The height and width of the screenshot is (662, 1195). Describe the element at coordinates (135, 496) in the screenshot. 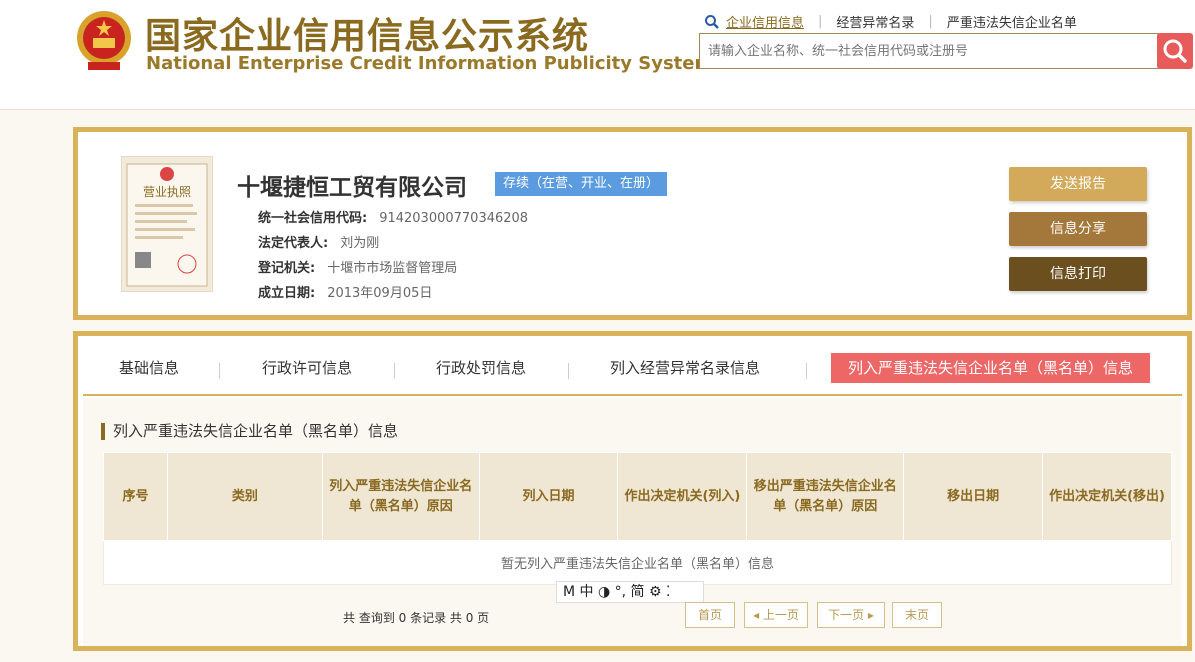

I see `column-header: 序号` at that location.